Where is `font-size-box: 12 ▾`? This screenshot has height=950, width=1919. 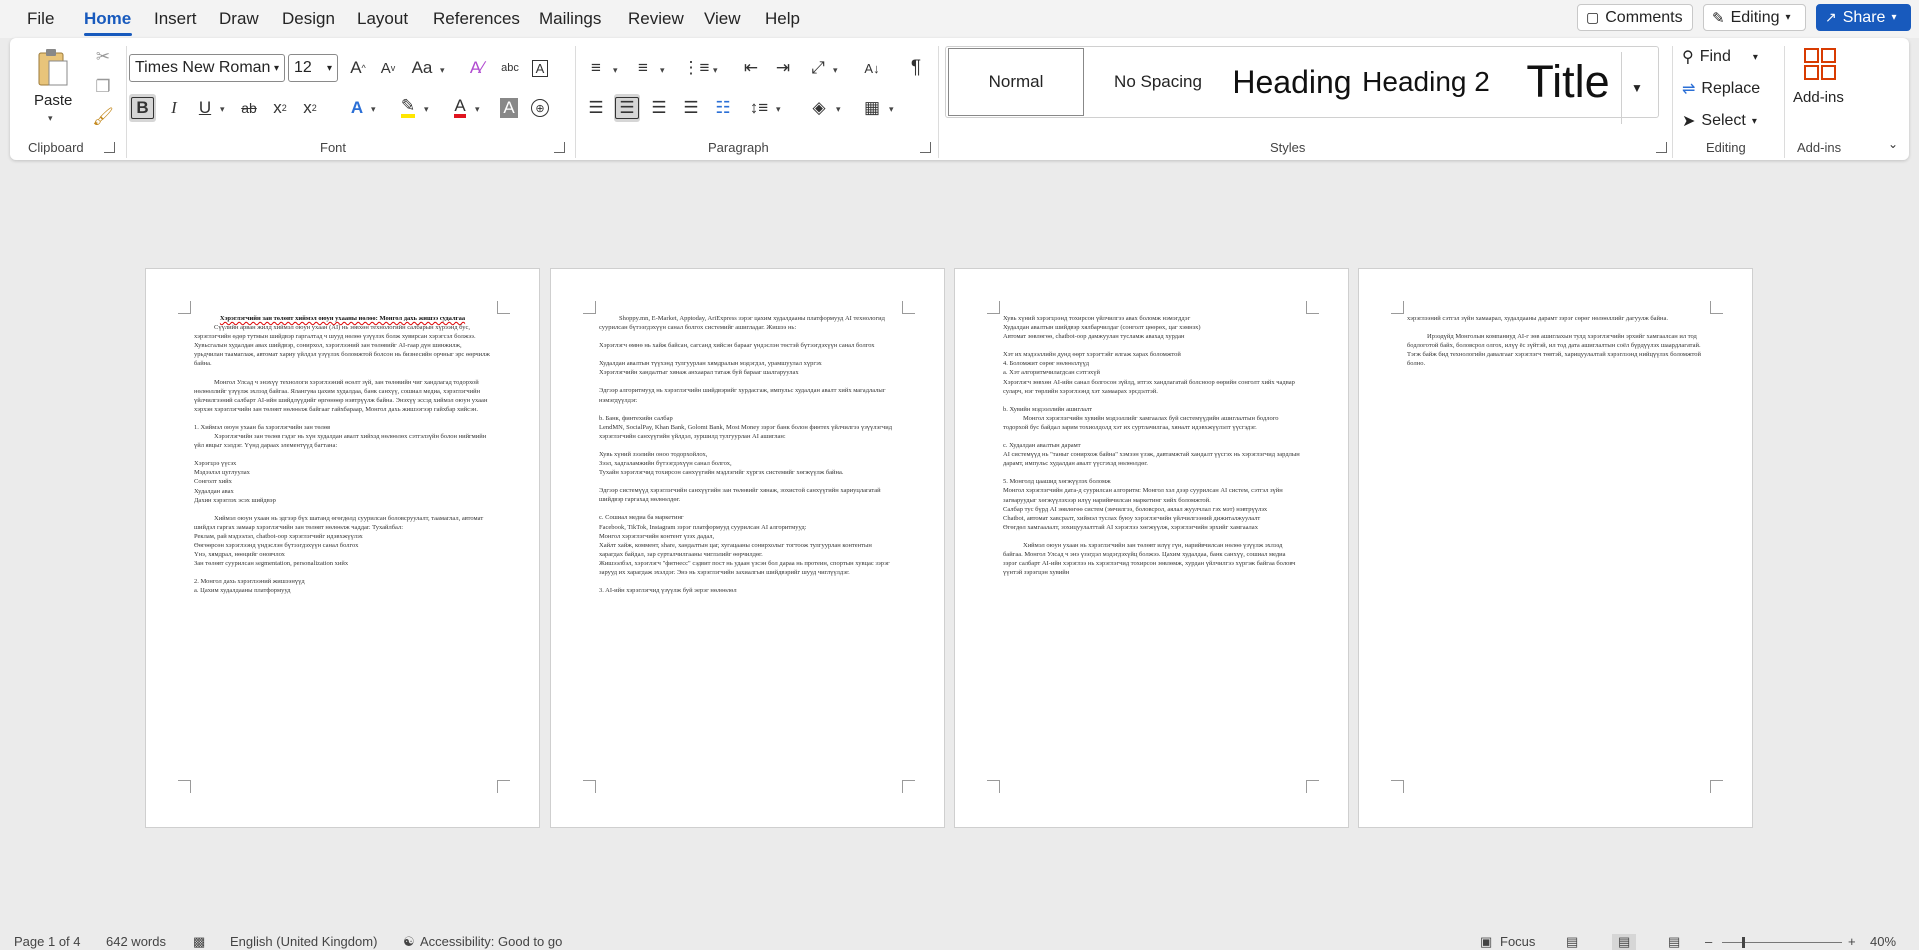
font-size-box: 12 ▾ is located at coordinates (313, 68).